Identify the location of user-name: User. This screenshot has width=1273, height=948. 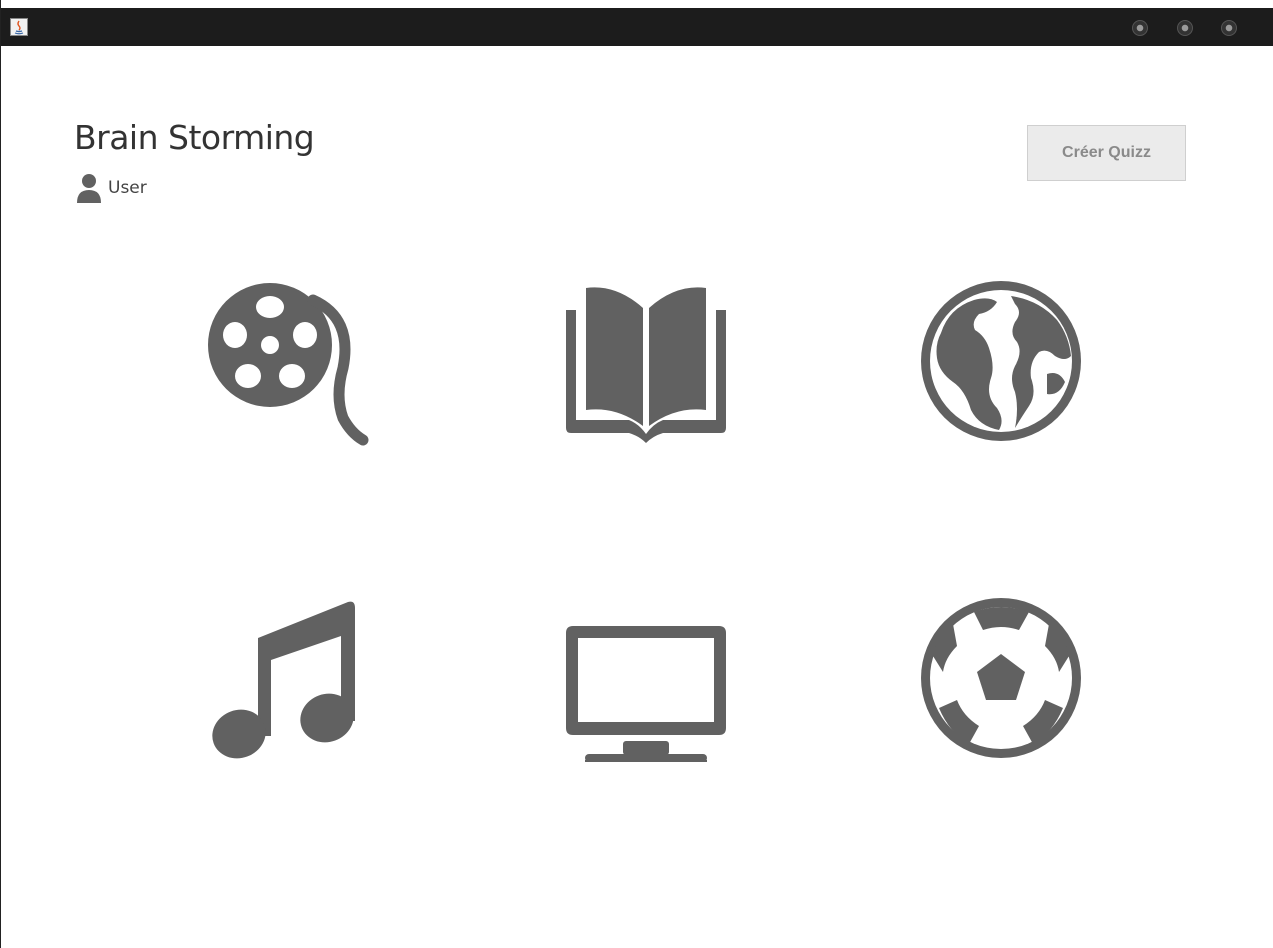
(127, 188).